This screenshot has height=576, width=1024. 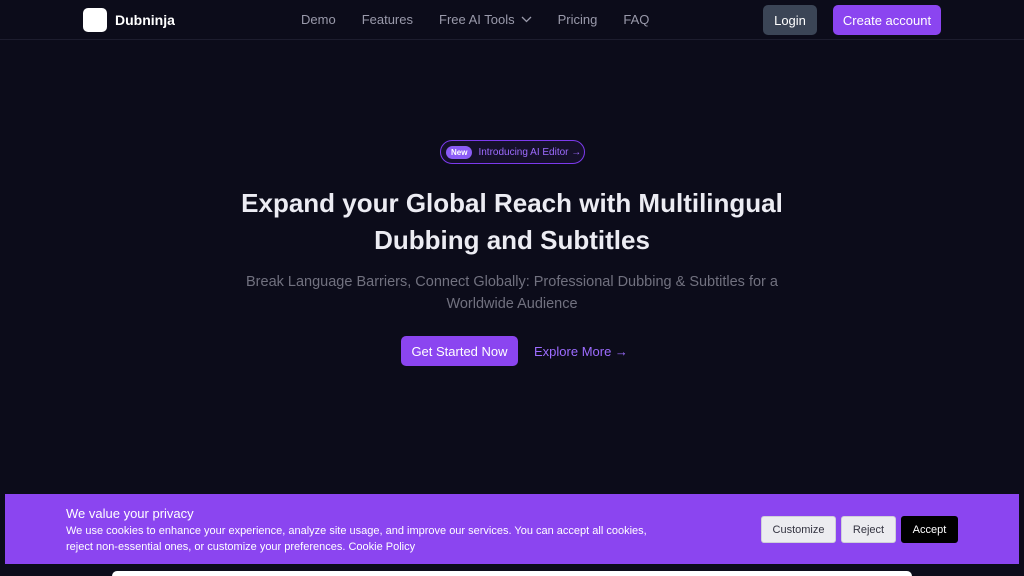 What do you see at coordinates (581, 351) in the screenshot?
I see `explore-more-link: Explore More →` at bounding box center [581, 351].